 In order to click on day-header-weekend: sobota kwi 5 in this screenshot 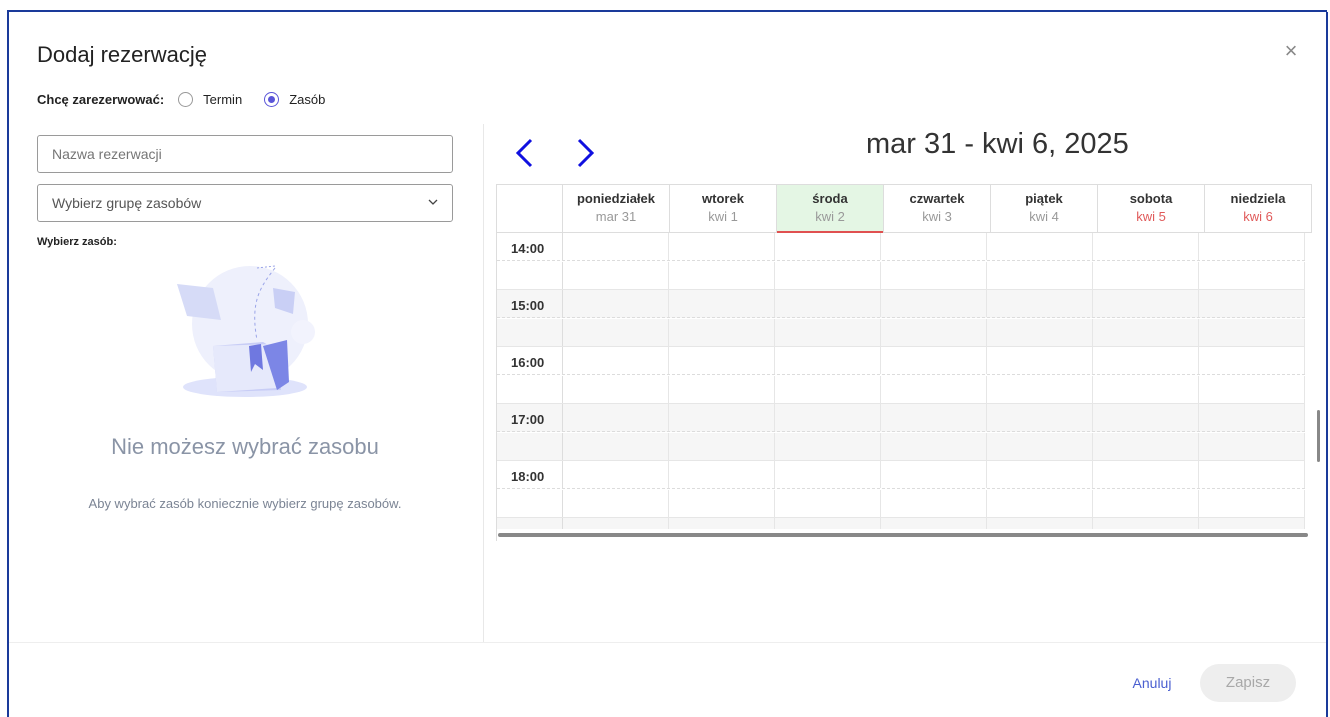, I will do `click(1151, 208)`.